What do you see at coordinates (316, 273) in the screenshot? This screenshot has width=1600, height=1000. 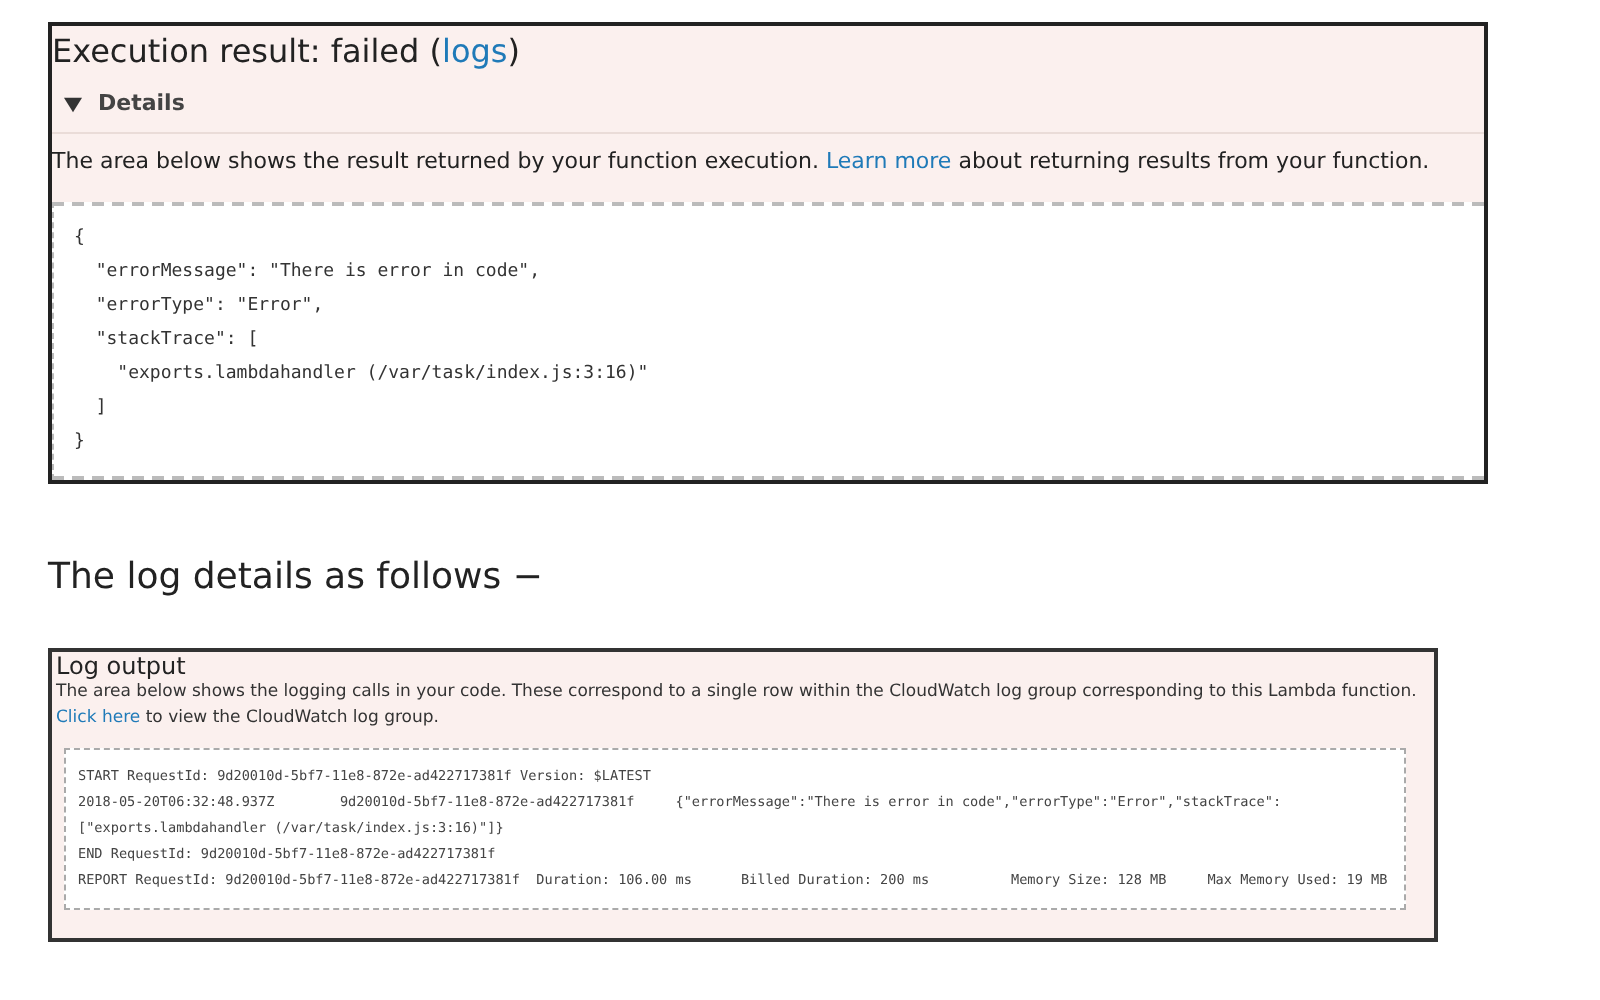 I see `code-line: "errorMessage": "There is error in code",` at bounding box center [316, 273].